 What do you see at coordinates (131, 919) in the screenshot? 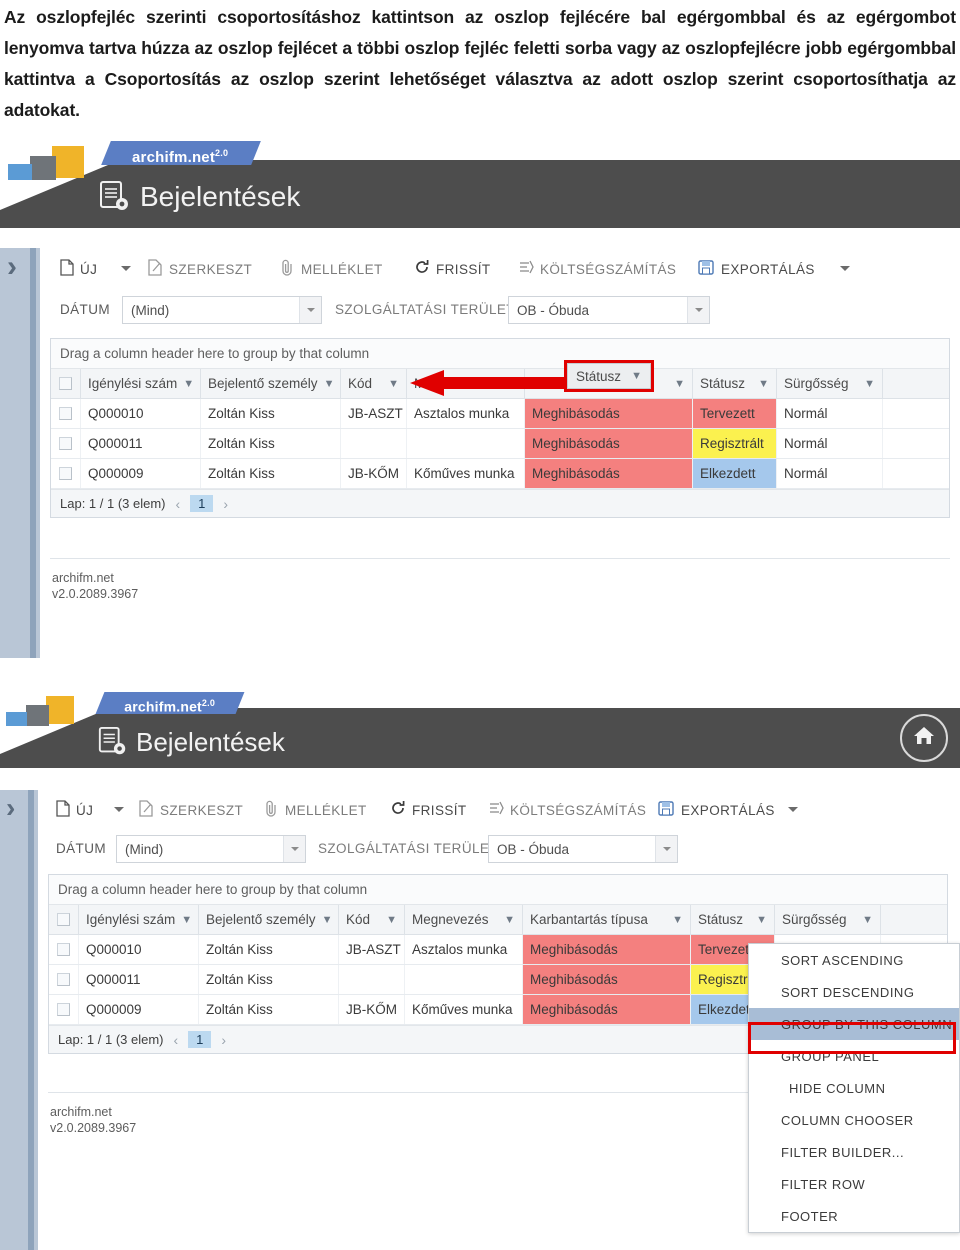
I see `column-header-label: Igénylési szám` at bounding box center [131, 919].